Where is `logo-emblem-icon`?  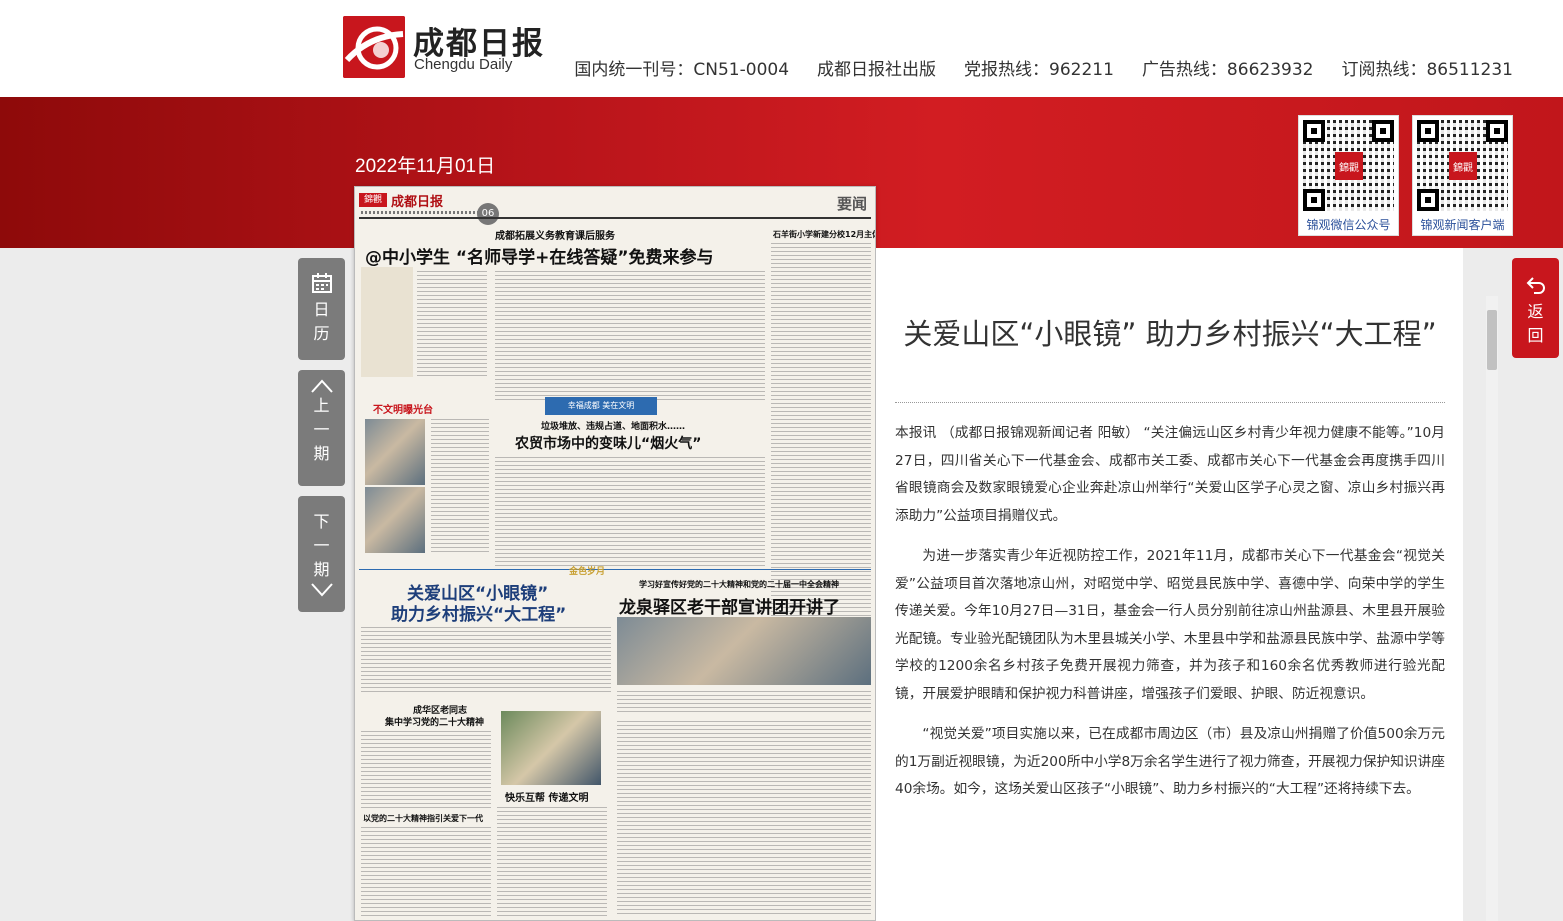
logo-emblem-icon is located at coordinates (374, 47).